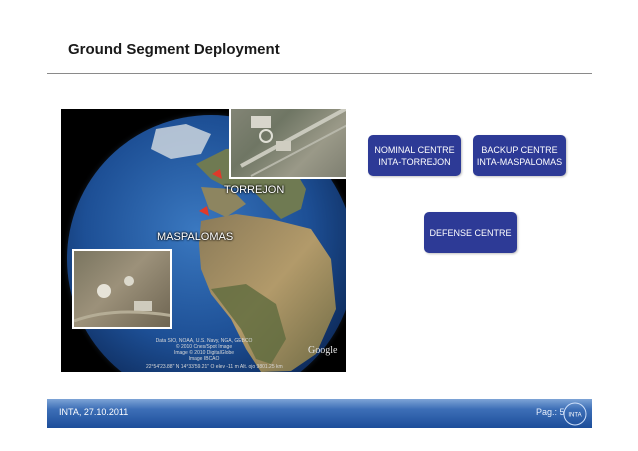  Describe the element at coordinates (550, 412) in the screenshot. I see `page-number: Pag.: 5` at that location.